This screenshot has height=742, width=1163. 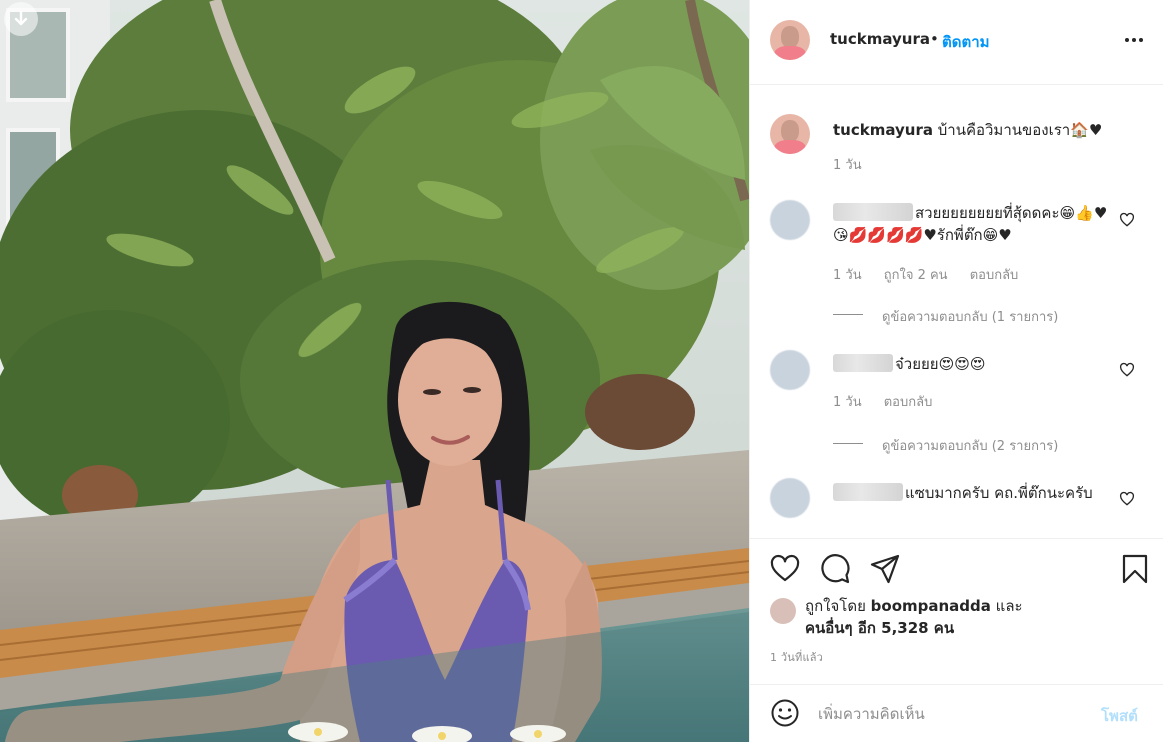 What do you see at coordinates (1119, 716) in the screenshot?
I see `post-comment-button: โพสต์` at bounding box center [1119, 716].